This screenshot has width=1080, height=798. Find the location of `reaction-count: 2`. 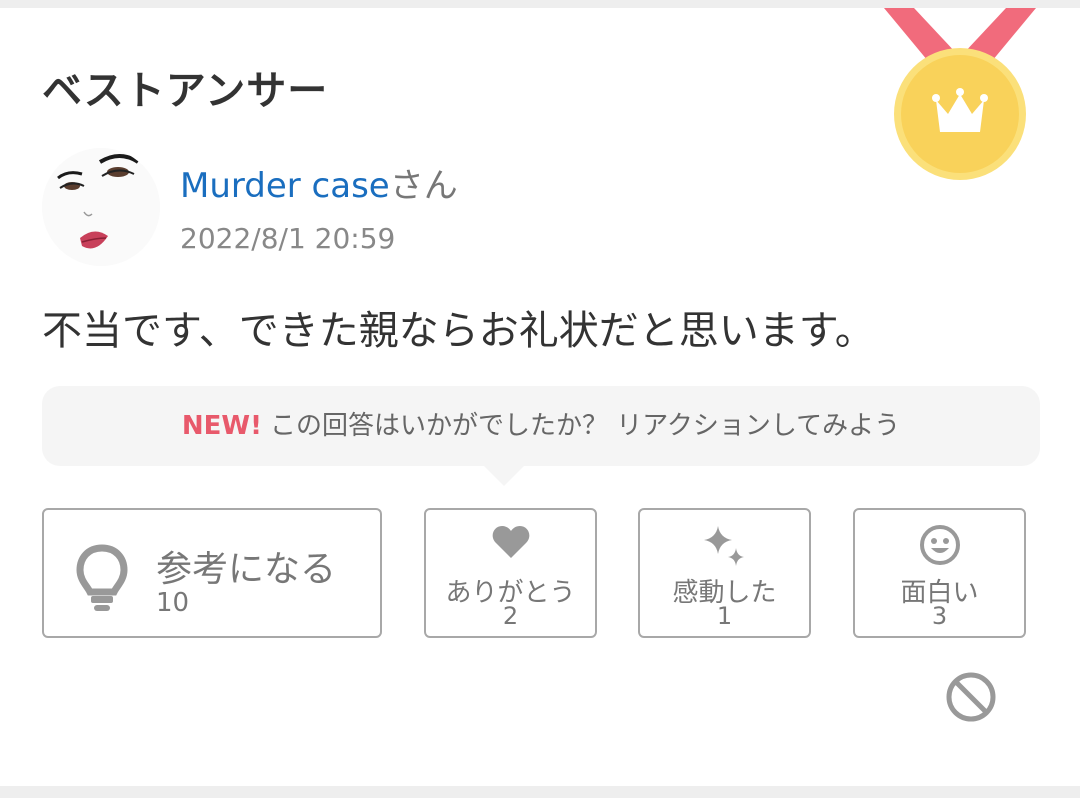

reaction-count: 2 is located at coordinates (510, 616).